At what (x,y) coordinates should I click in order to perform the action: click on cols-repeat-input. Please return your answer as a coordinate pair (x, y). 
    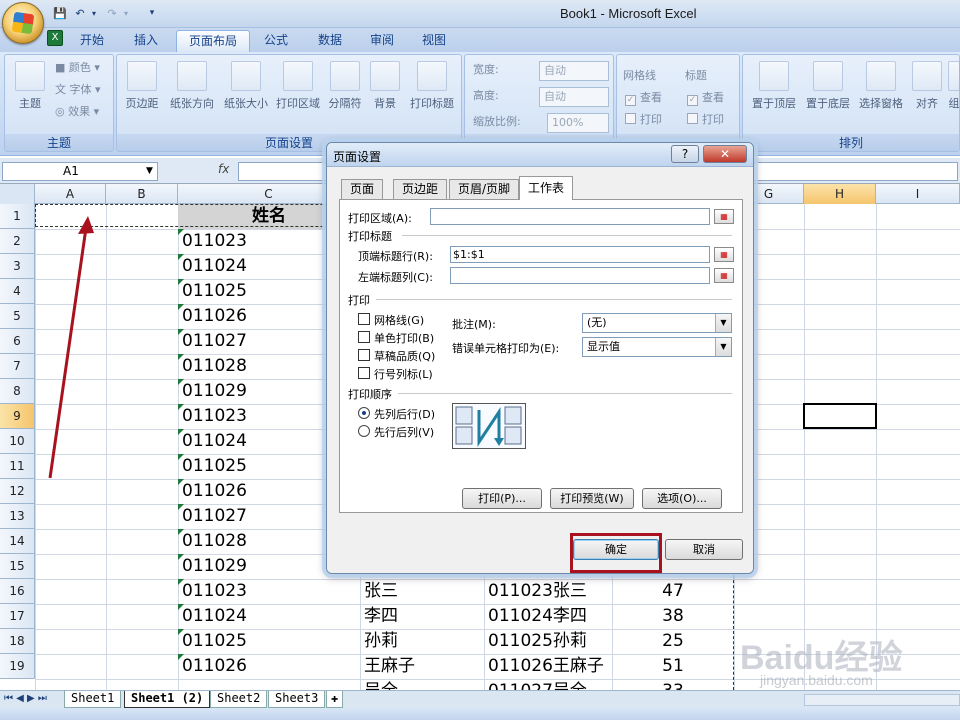
    Looking at the image, I should click on (580, 275).